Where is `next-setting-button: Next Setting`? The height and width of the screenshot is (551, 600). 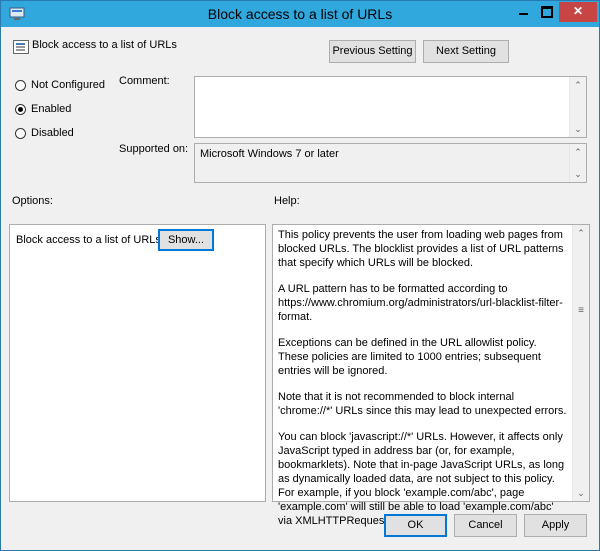
next-setting-button: Next Setting is located at coordinates (466, 51).